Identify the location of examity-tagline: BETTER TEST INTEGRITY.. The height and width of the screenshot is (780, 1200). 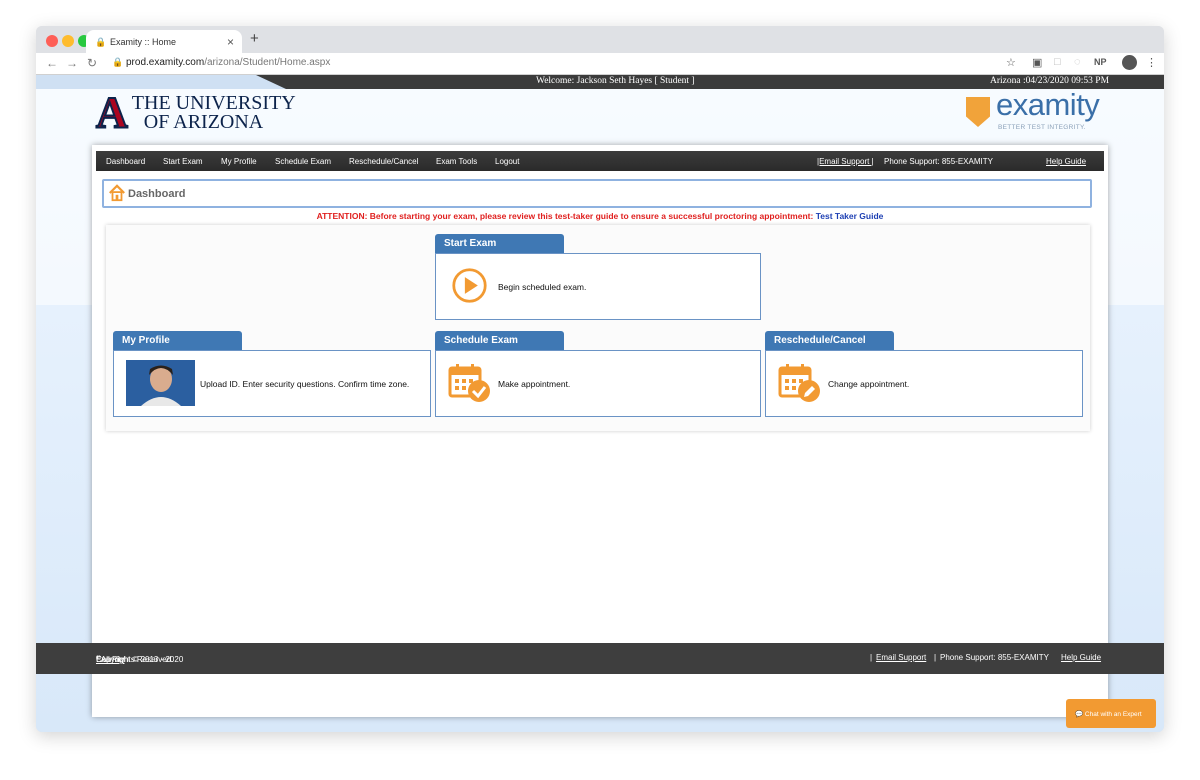
(1042, 127).